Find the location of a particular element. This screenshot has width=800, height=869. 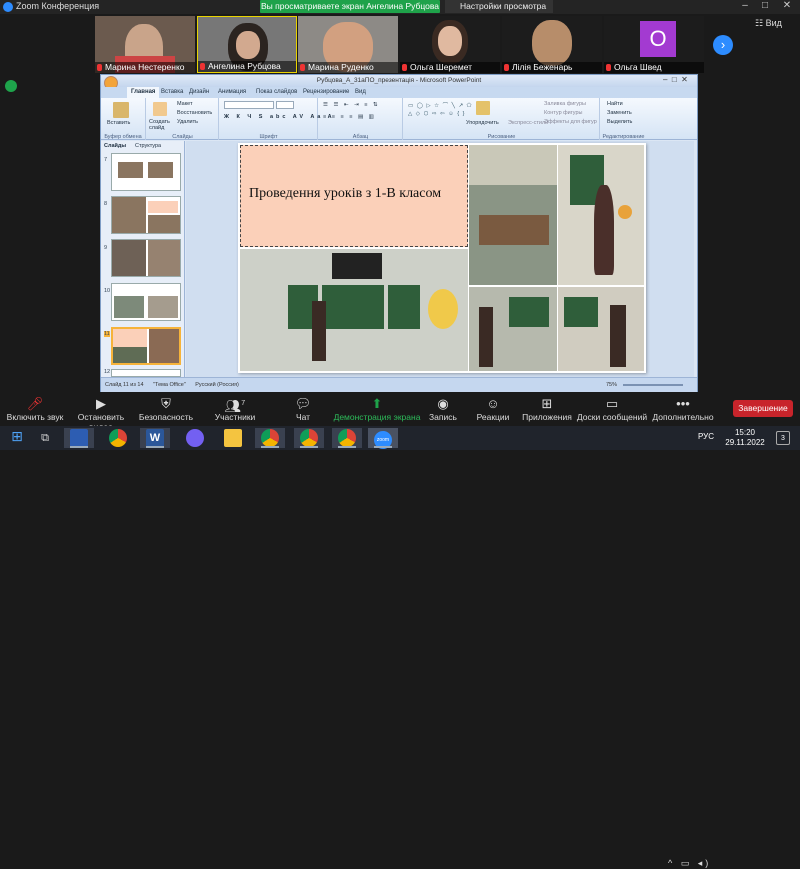

teacher-photo is located at coordinates (601, 215).